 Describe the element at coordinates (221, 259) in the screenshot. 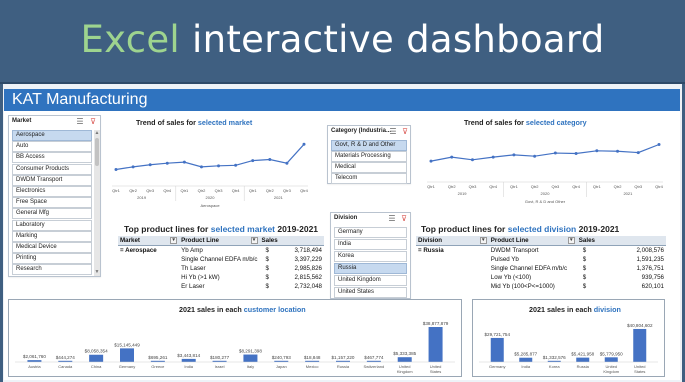

I see `table-row: Single Channel EDFA m/b/c $3,397,229` at that location.